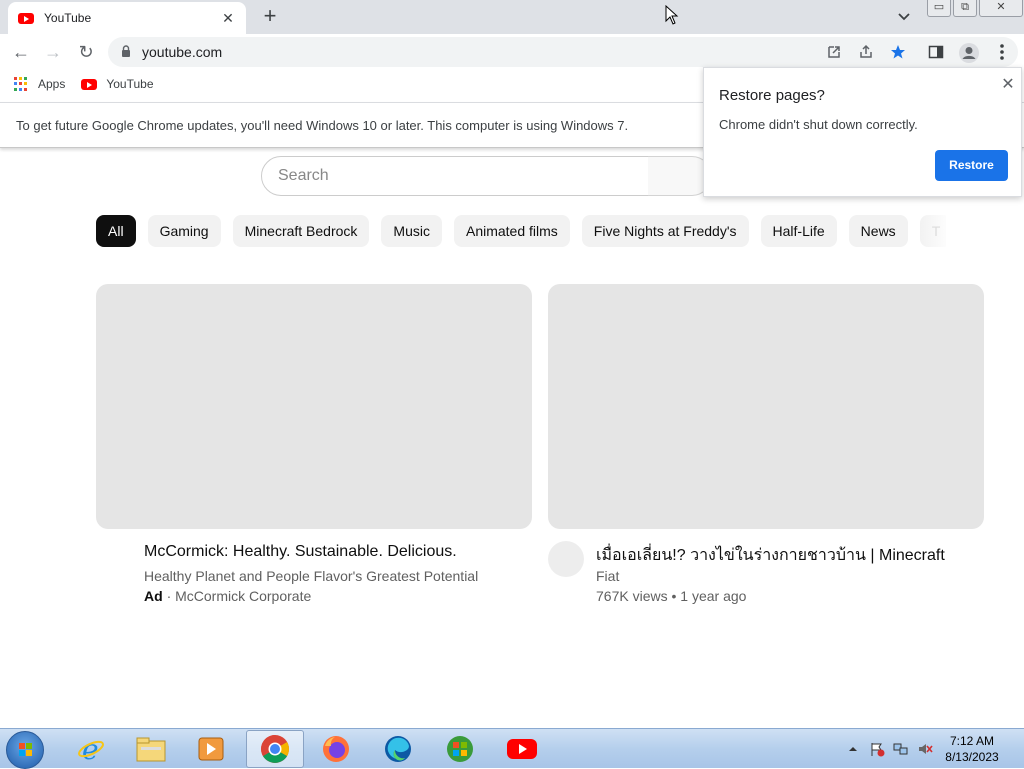 The width and height of the screenshot is (1024, 769). What do you see at coordinates (270, 16) in the screenshot?
I see `new-tab-button: +` at bounding box center [270, 16].